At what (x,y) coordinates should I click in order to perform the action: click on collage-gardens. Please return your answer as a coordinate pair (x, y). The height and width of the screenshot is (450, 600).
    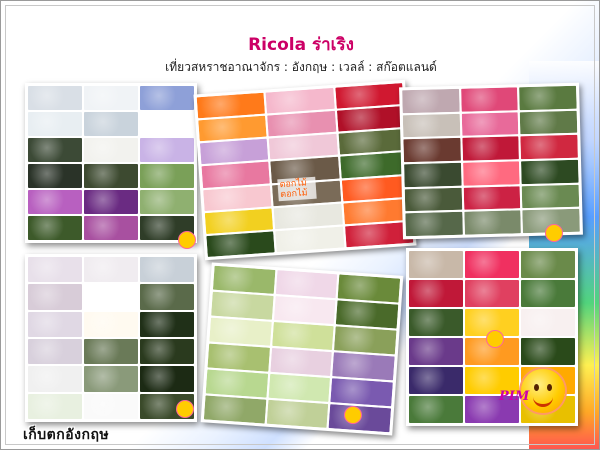
    Looking at the image, I should click on (491, 161).